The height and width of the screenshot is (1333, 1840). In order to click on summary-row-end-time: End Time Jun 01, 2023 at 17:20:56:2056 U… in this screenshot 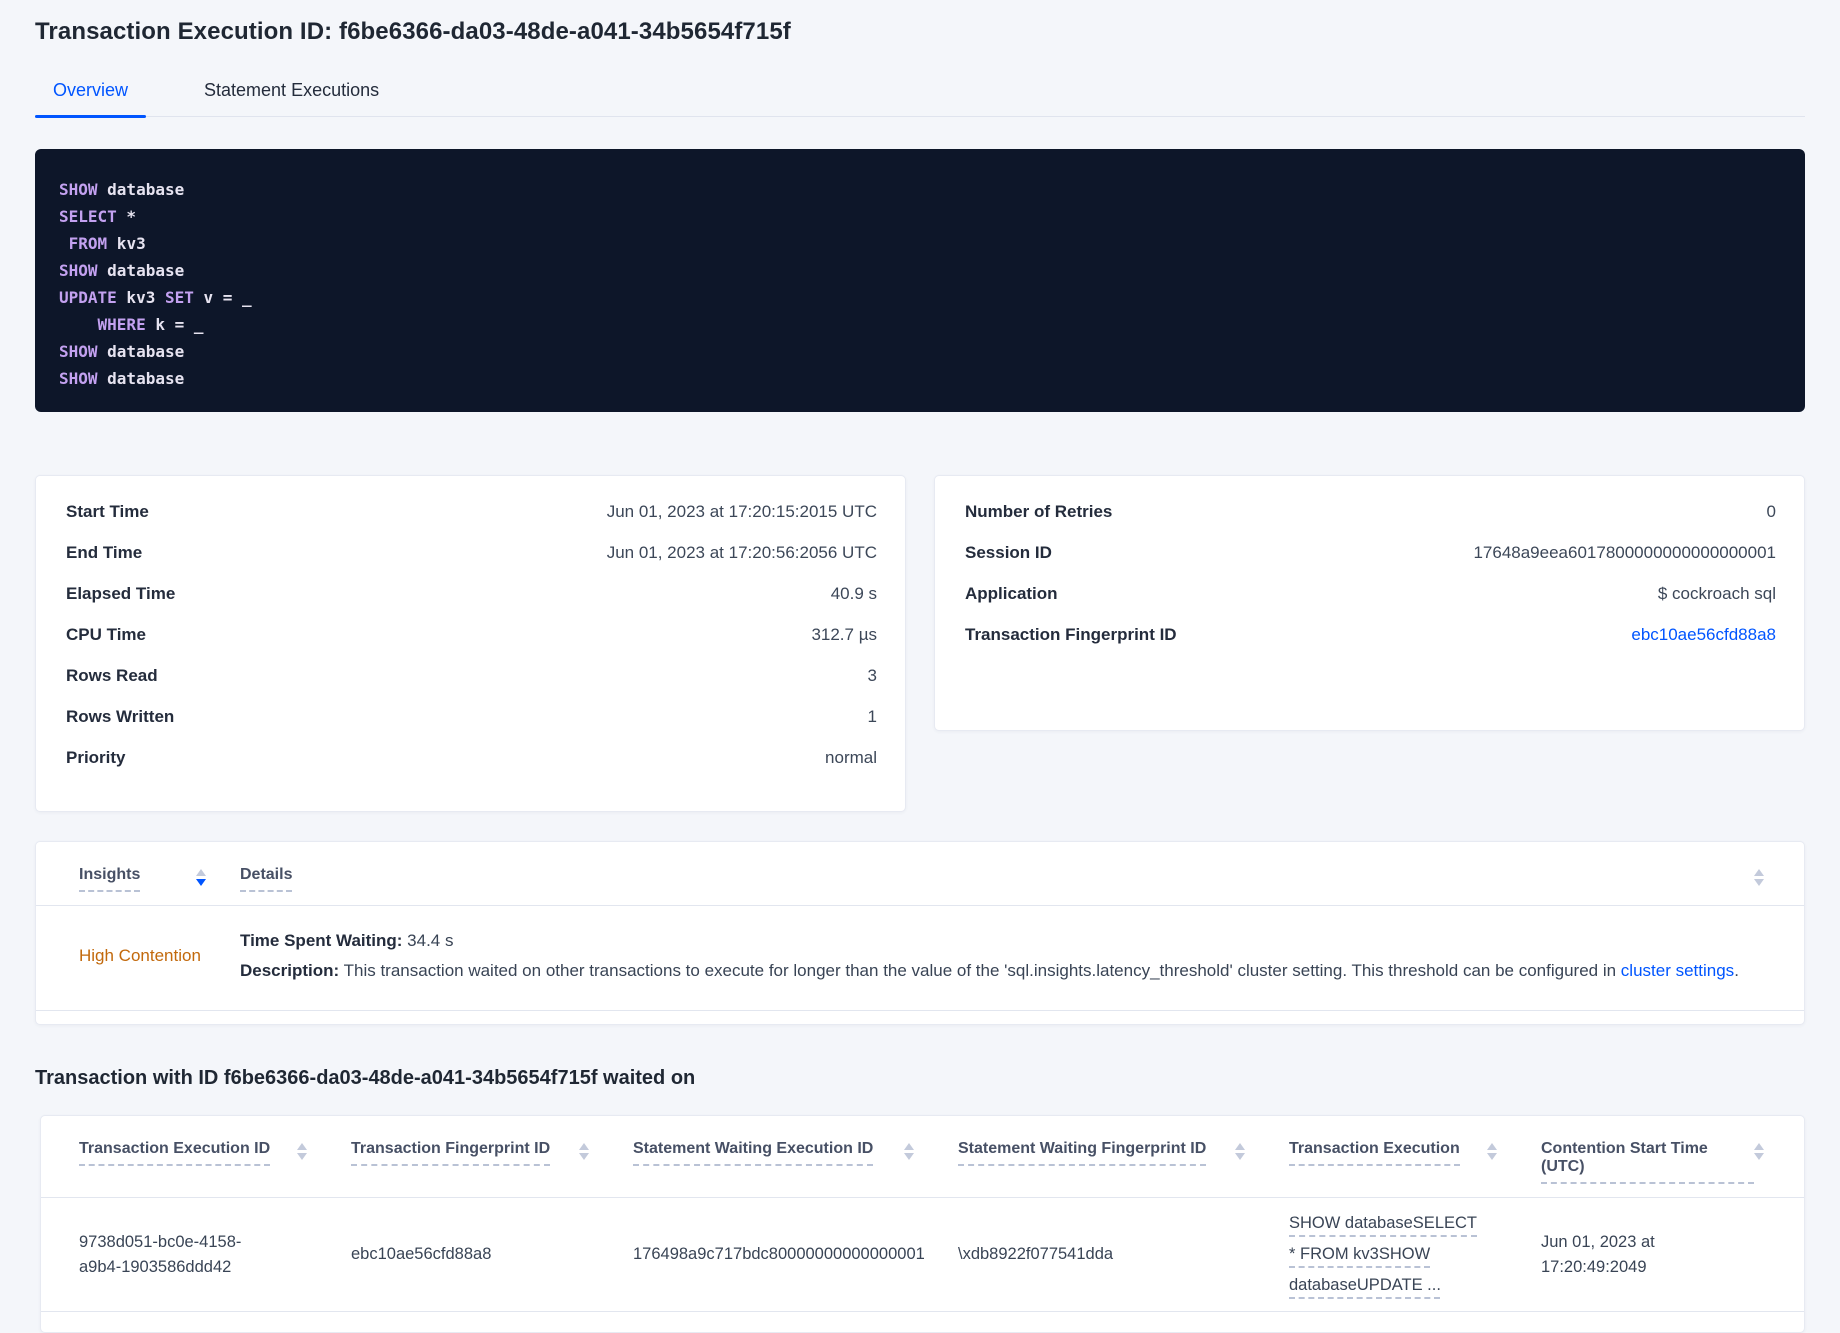, I will do `click(471, 563)`.